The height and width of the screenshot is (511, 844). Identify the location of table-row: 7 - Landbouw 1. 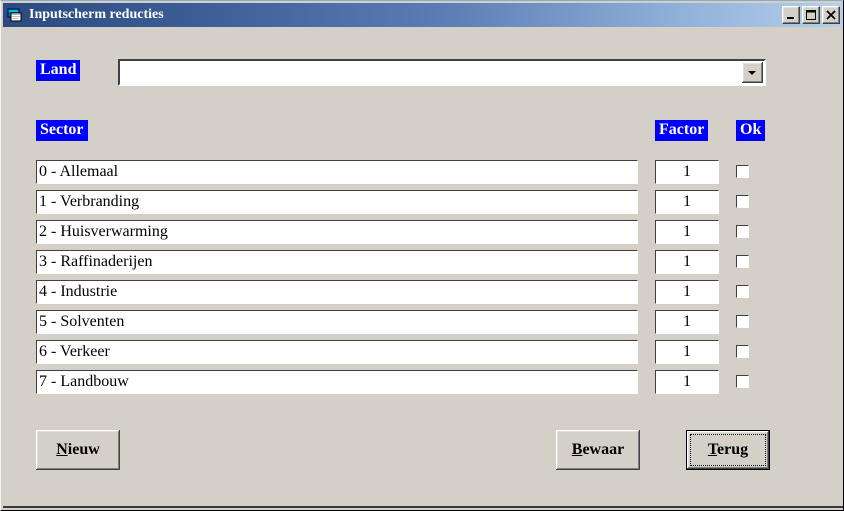
(423, 382).